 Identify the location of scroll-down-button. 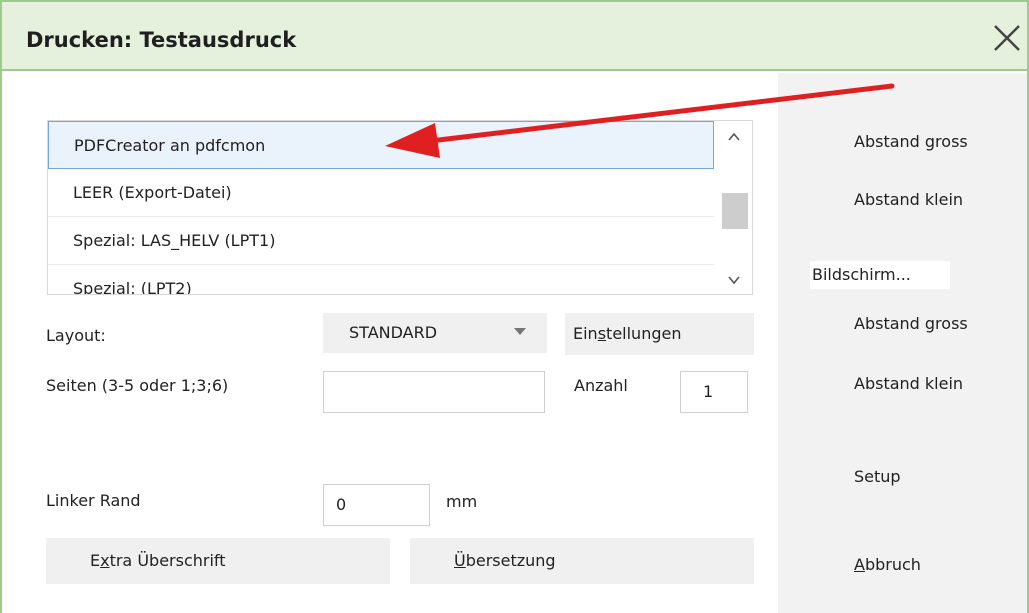
(733, 280).